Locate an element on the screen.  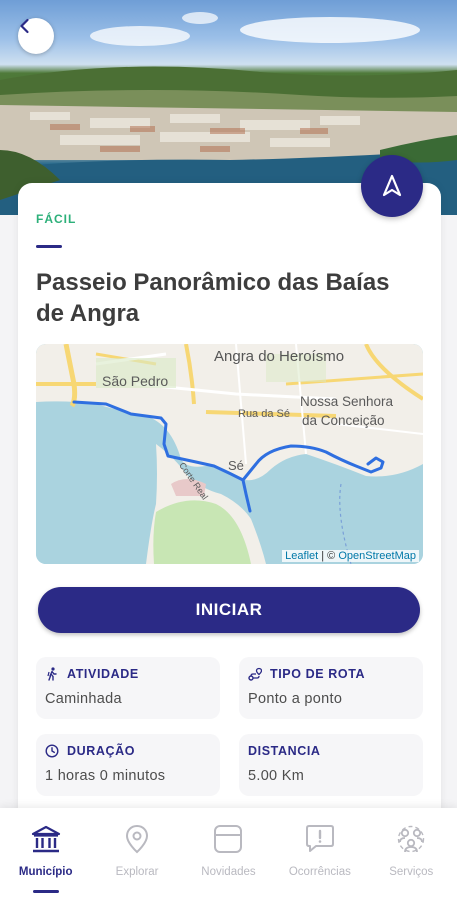
nav-item-ocorrencias: Ocorrências is located at coordinates (319, 854).